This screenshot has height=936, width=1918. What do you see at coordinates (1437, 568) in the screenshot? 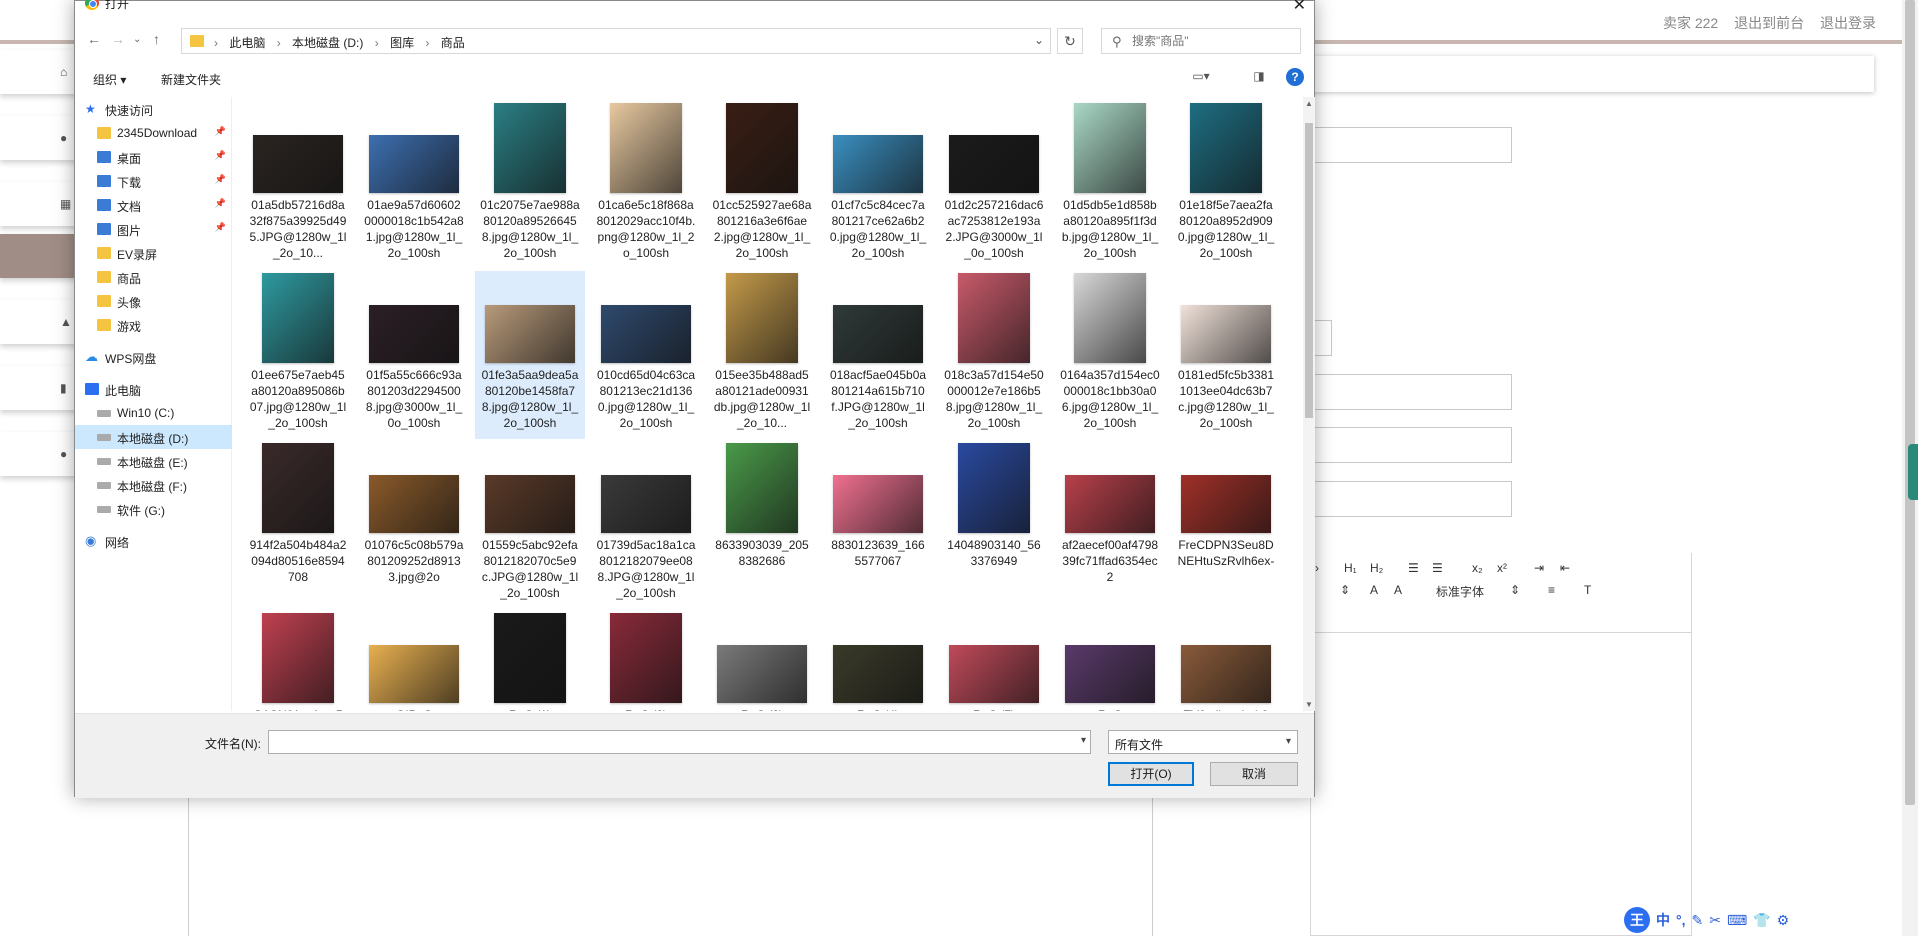
I see `unordered-list-icon: ☰` at bounding box center [1437, 568].